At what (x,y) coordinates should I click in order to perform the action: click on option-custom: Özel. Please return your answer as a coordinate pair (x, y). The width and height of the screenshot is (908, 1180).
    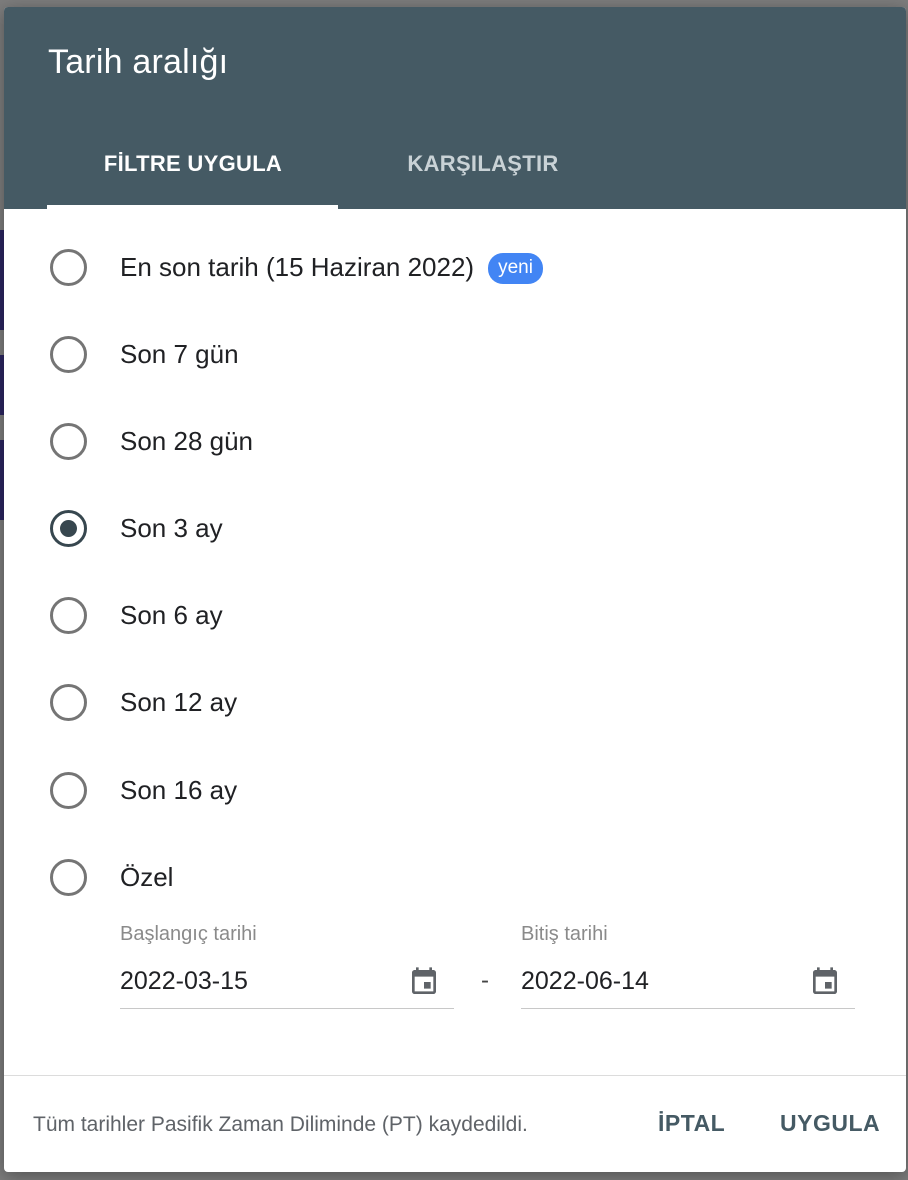
    Looking at the image, I should click on (455, 877).